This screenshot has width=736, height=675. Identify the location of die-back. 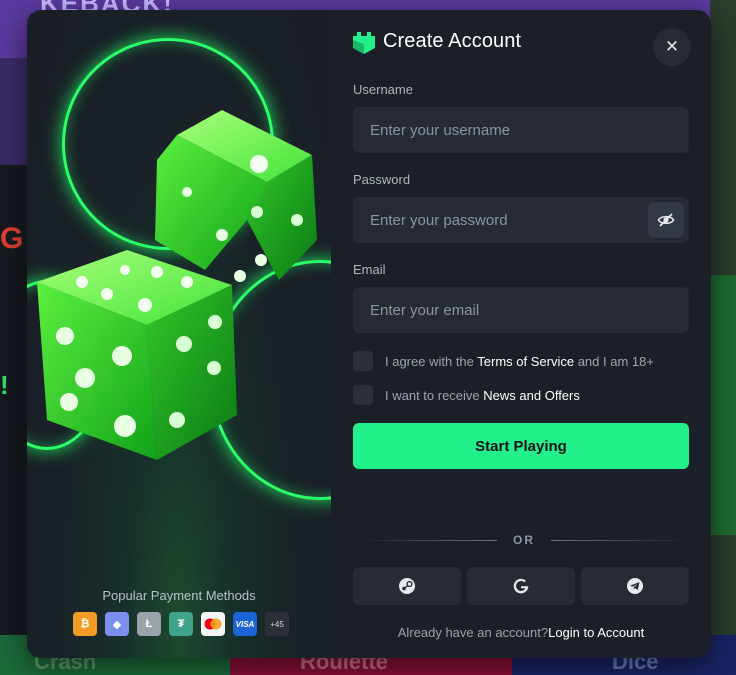
(236, 196).